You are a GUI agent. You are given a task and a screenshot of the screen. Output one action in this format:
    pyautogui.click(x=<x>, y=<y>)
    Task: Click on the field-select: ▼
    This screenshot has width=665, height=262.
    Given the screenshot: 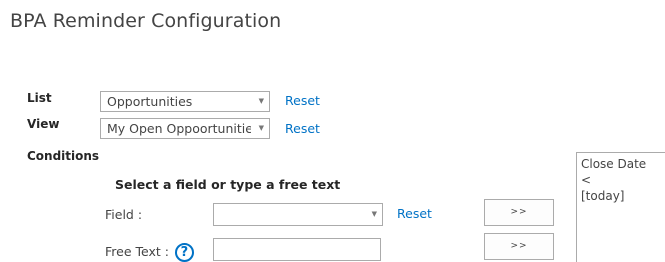 What is the action you would take?
    pyautogui.click(x=298, y=214)
    